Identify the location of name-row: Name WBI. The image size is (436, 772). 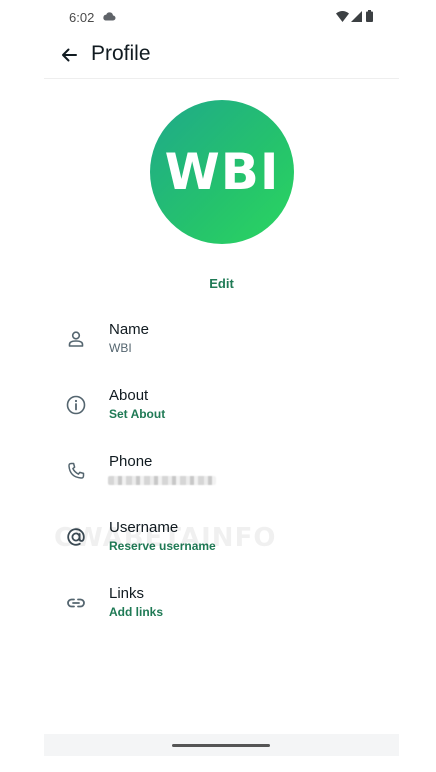
(221, 345).